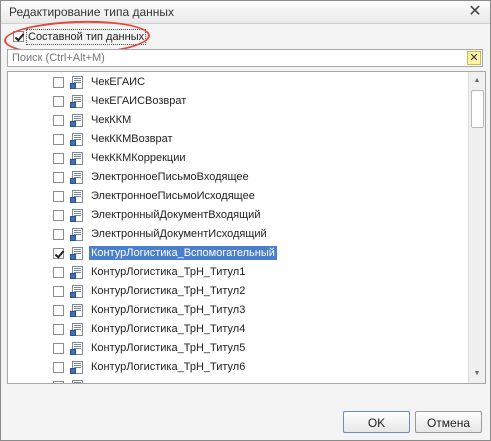 The height and width of the screenshot is (441, 491). What do you see at coordinates (168, 291) in the screenshot?
I see `item-label: КонтурЛогистика_ТрН_Титул2` at bounding box center [168, 291].